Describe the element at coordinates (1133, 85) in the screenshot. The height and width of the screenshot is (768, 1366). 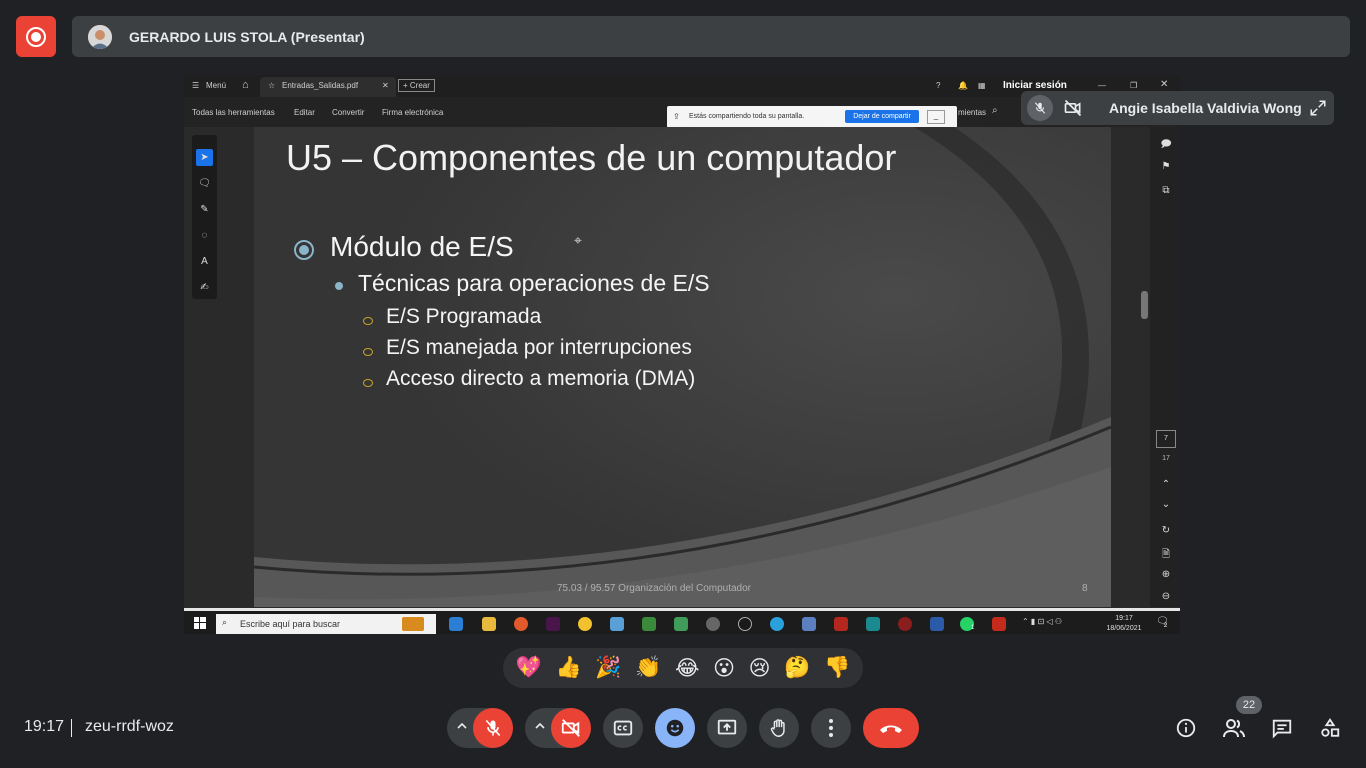
I see `maximize-icon: ❐` at that location.